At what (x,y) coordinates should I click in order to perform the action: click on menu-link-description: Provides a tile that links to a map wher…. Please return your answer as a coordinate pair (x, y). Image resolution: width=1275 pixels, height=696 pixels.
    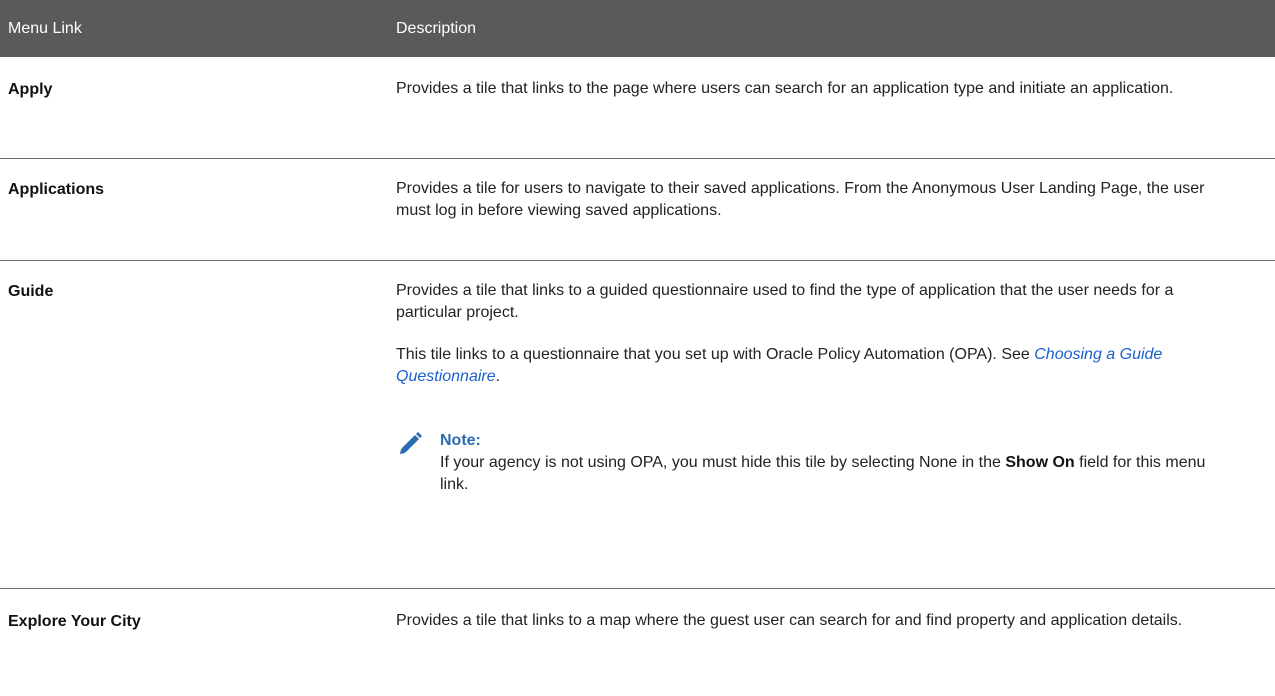
    Looking at the image, I should click on (806, 639).